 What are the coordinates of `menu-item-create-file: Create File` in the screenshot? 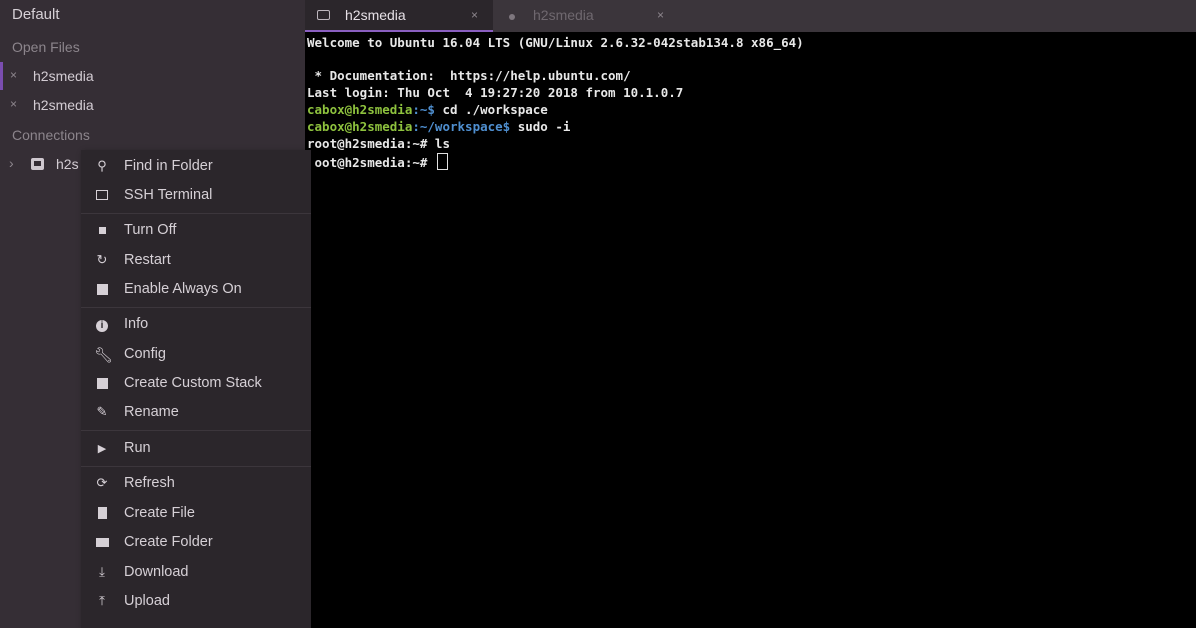 It's located at (196, 514).